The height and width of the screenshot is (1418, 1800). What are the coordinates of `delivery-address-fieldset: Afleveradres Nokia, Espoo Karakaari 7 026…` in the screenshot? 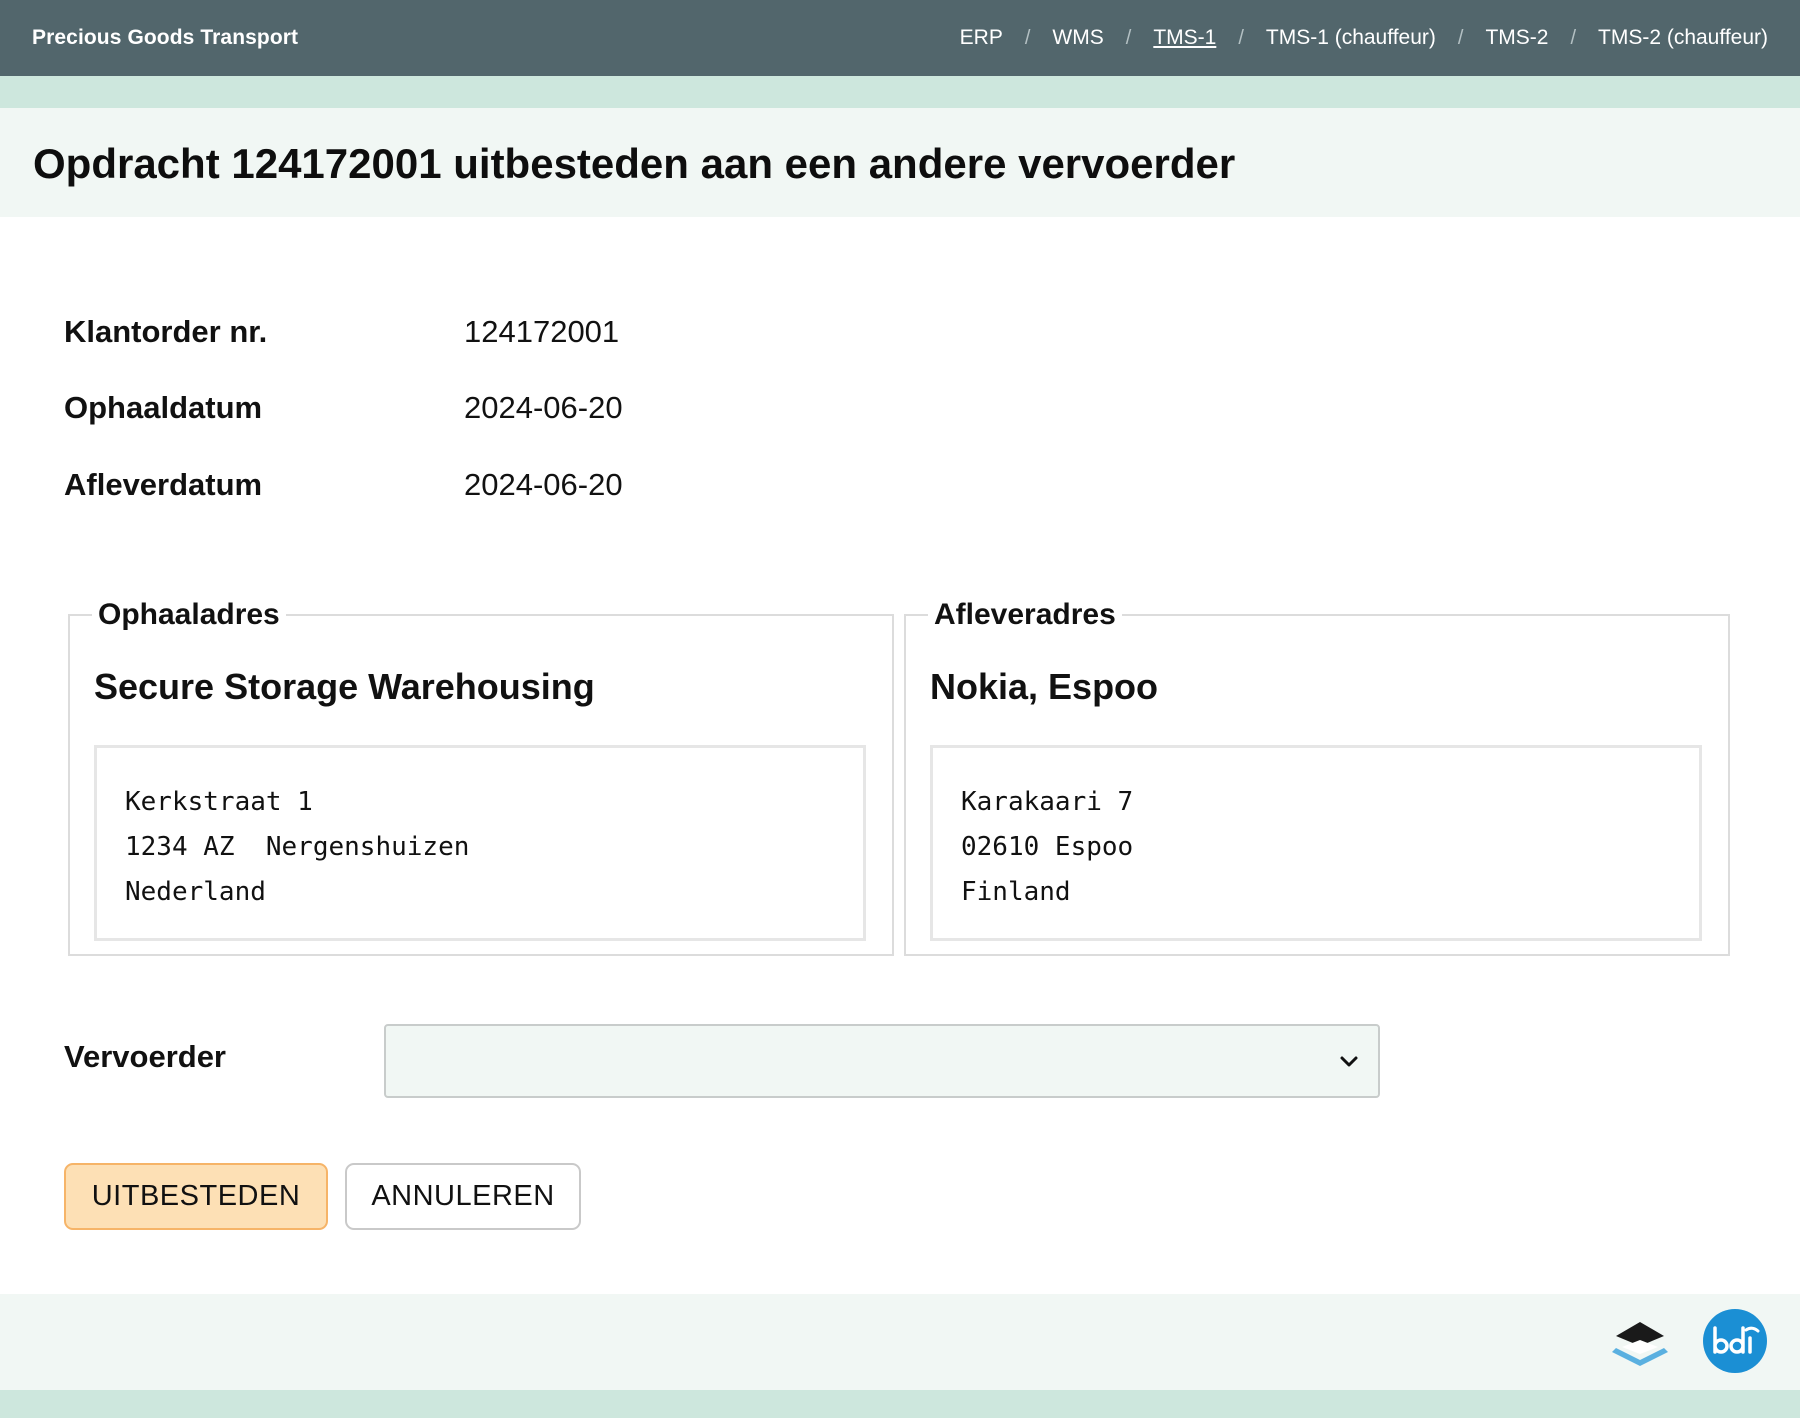 It's located at (1317, 777).